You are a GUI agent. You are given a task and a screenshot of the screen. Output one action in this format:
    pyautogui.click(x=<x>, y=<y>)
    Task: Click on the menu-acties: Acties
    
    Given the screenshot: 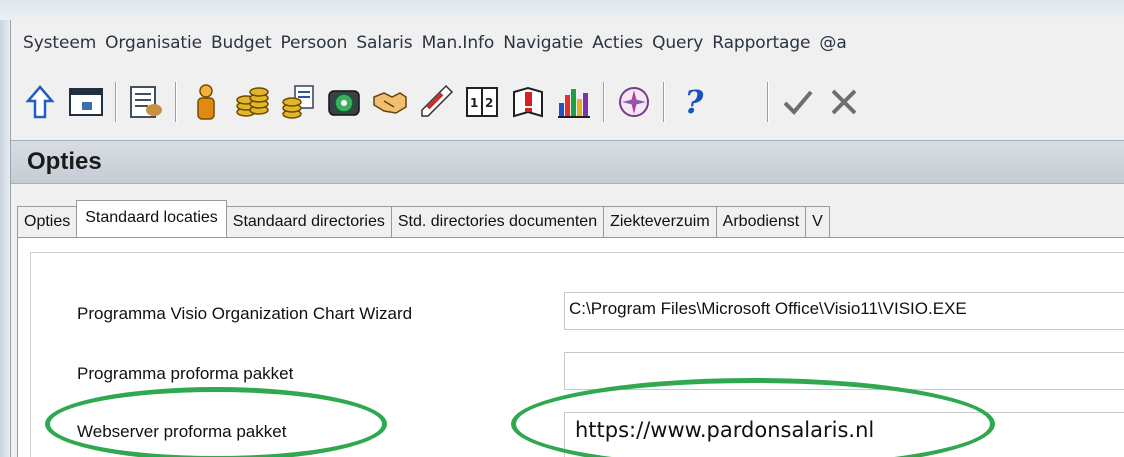 What is the action you would take?
    pyautogui.click(x=617, y=43)
    